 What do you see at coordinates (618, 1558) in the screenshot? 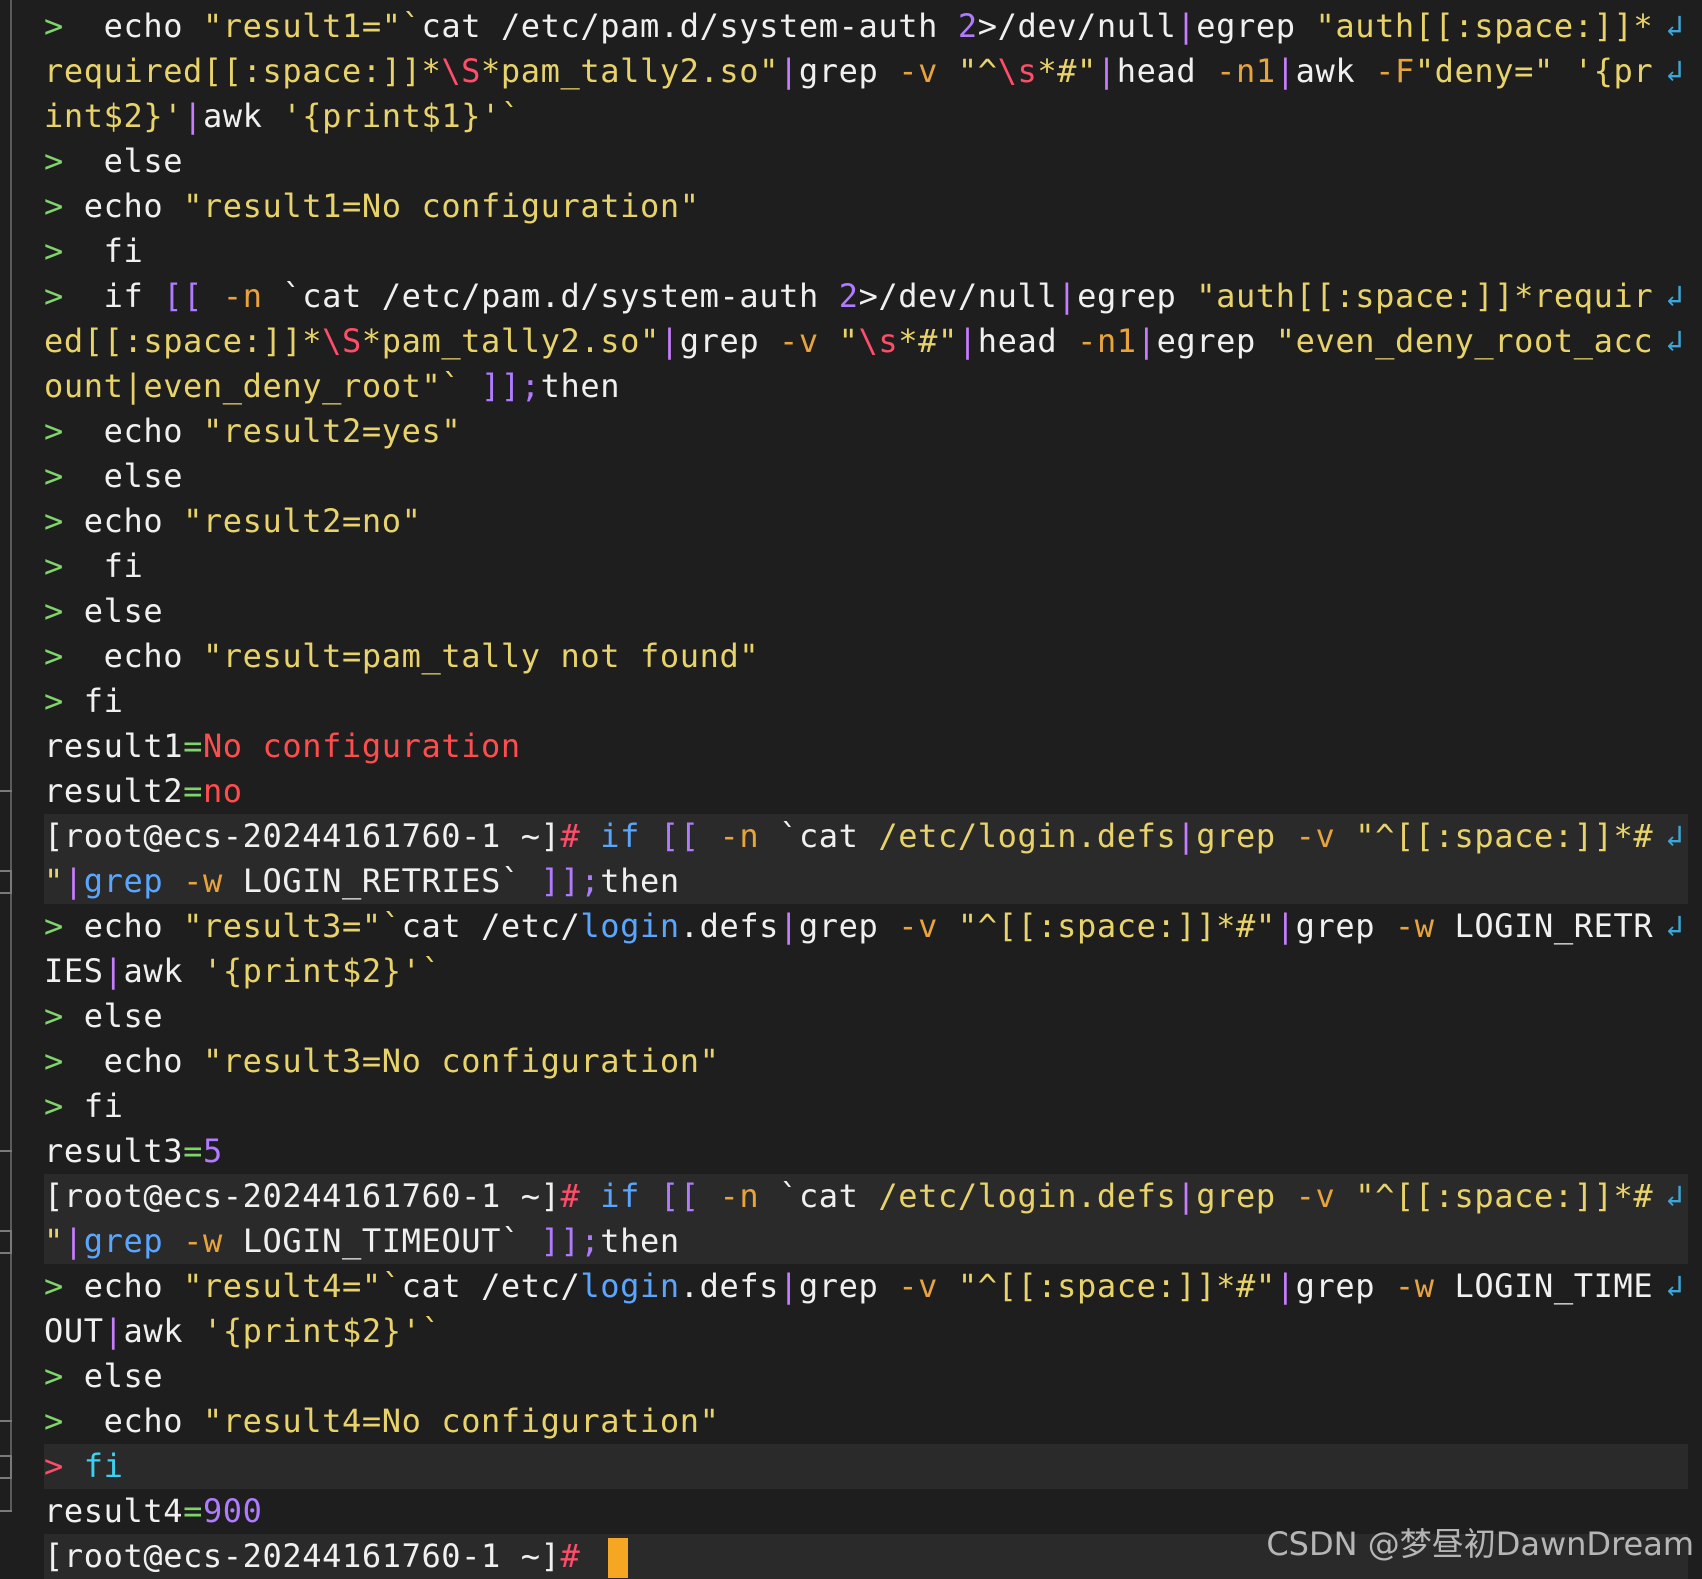
I see `text-cursor` at bounding box center [618, 1558].